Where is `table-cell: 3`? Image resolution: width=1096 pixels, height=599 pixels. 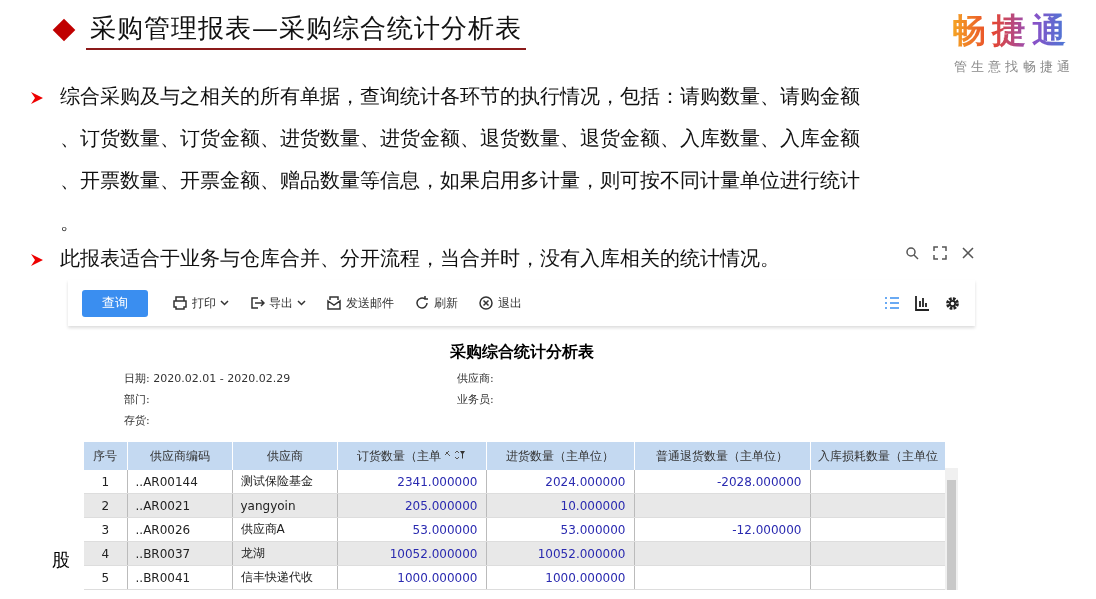
table-cell: 3 is located at coordinates (105, 529).